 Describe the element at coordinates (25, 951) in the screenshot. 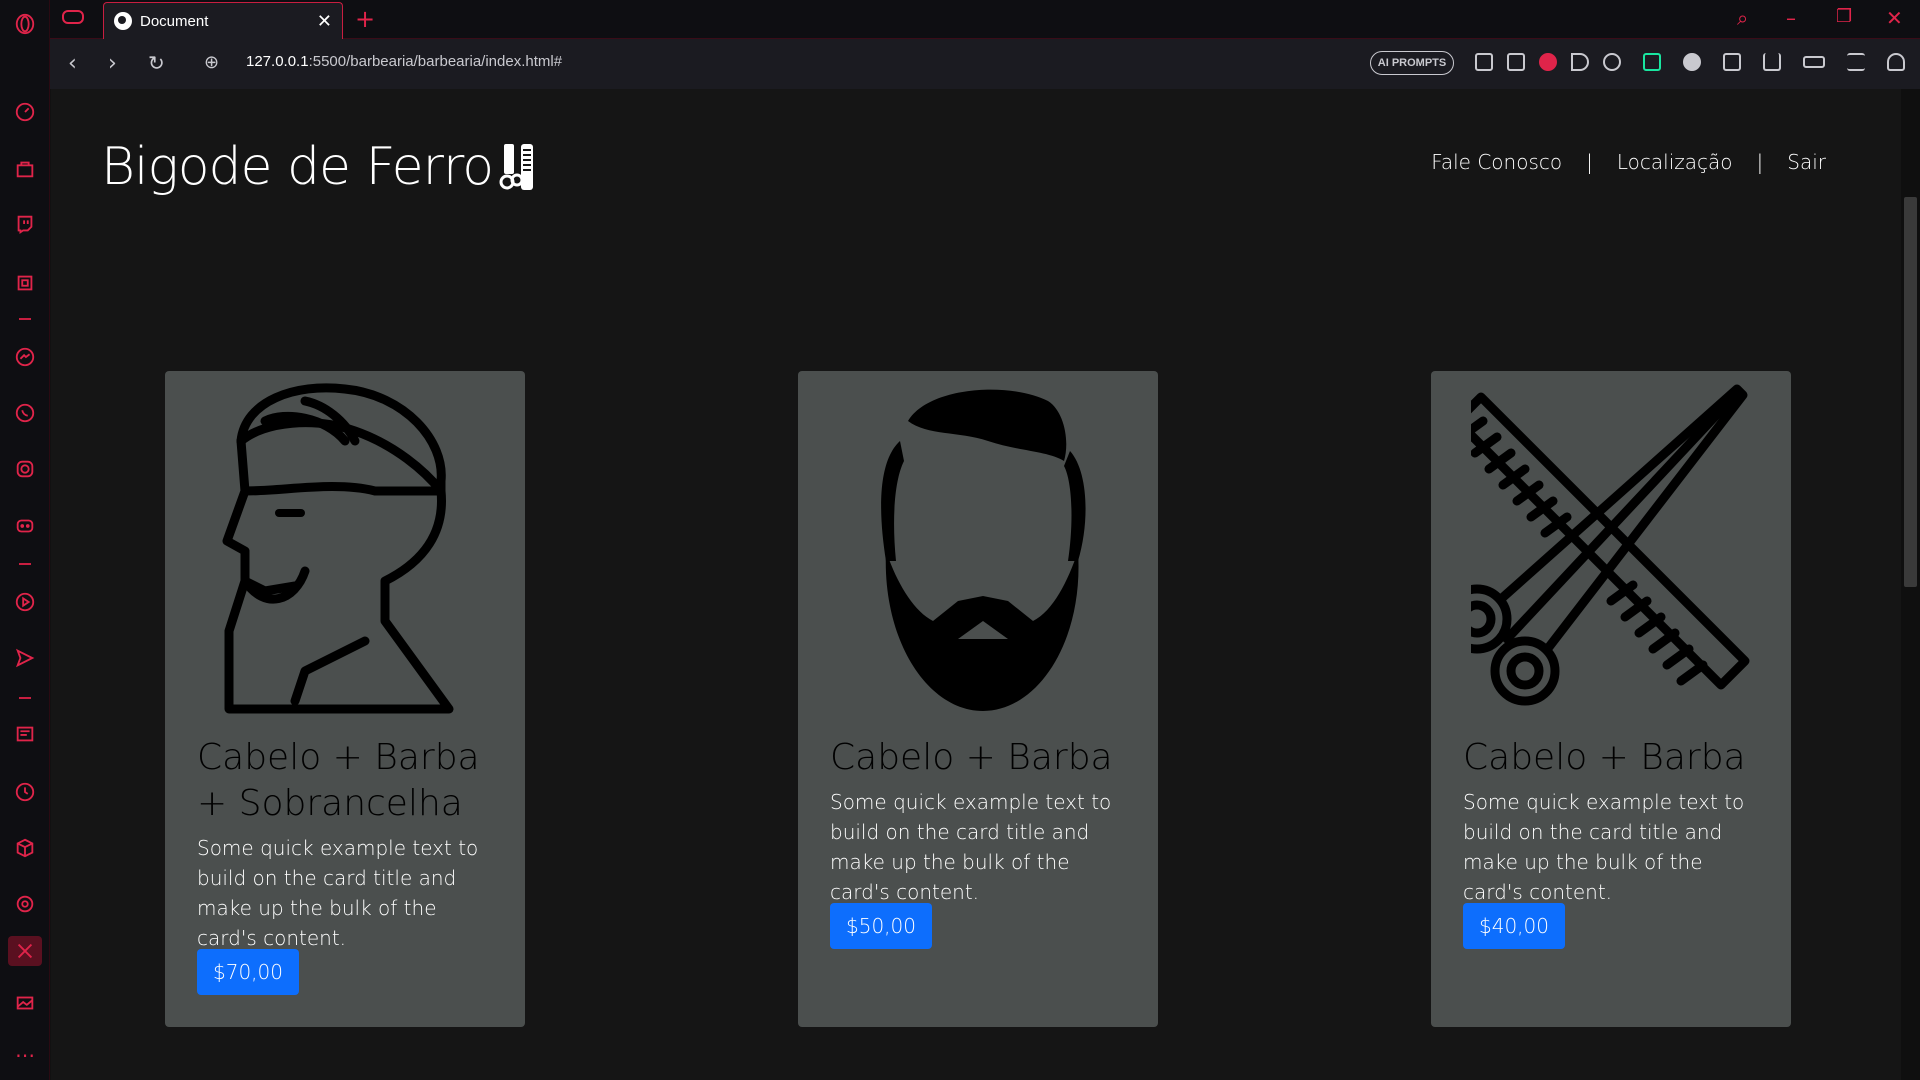

I see `scissors-mod-icon` at that location.